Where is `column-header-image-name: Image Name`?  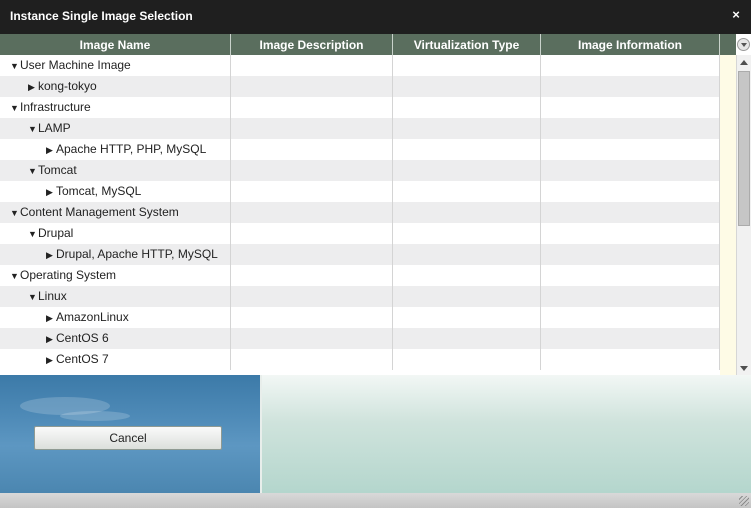
column-header-image-name: Image Name is located at coordinates (115, 44).